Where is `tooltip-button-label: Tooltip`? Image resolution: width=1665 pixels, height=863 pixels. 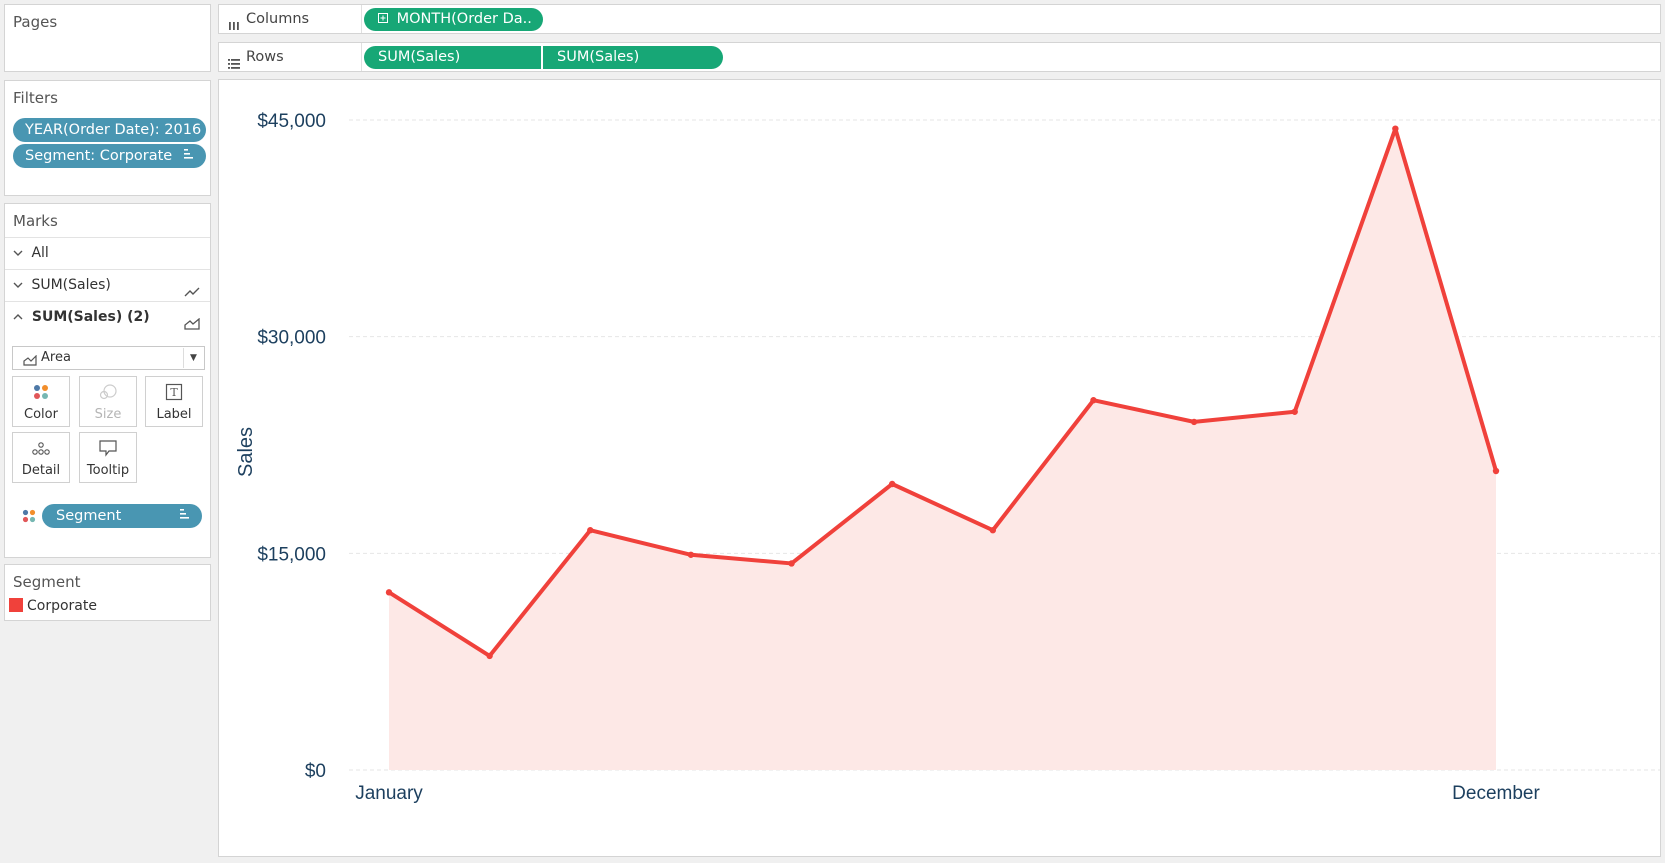
tooltip-button-label: Tooltip is located at coordinates (108, 470).